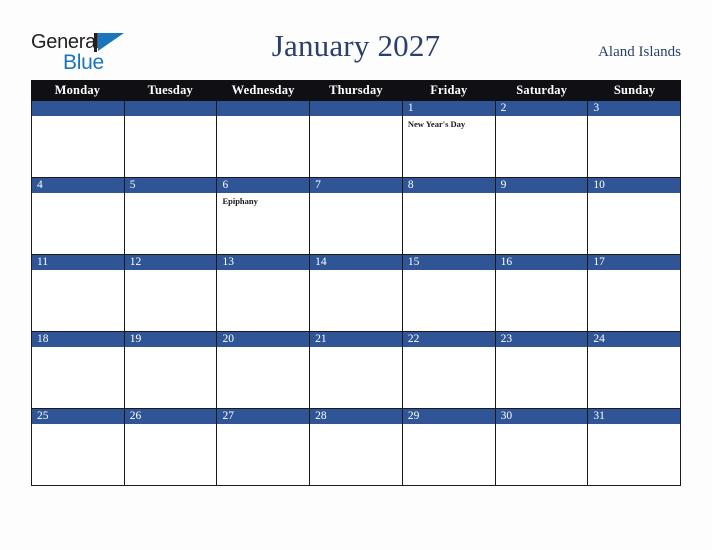 This screenshot has width=712, height=550. I want to click on day-cell-9: 9, so click(542, 216).